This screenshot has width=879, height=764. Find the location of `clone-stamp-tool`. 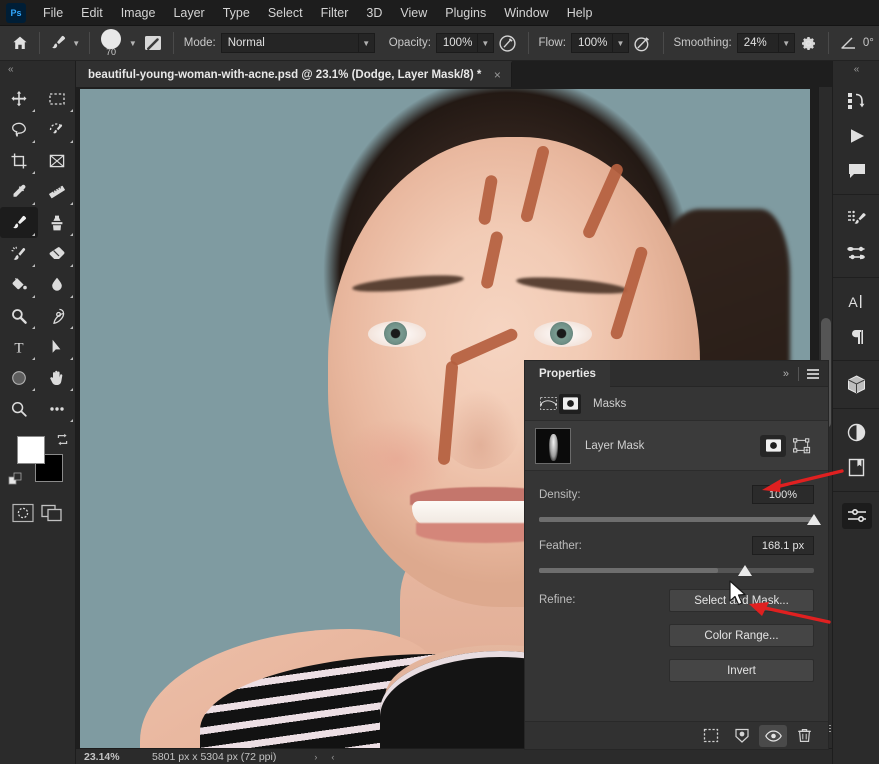

clone-stamp-tool is located at coordinates (57, 222).